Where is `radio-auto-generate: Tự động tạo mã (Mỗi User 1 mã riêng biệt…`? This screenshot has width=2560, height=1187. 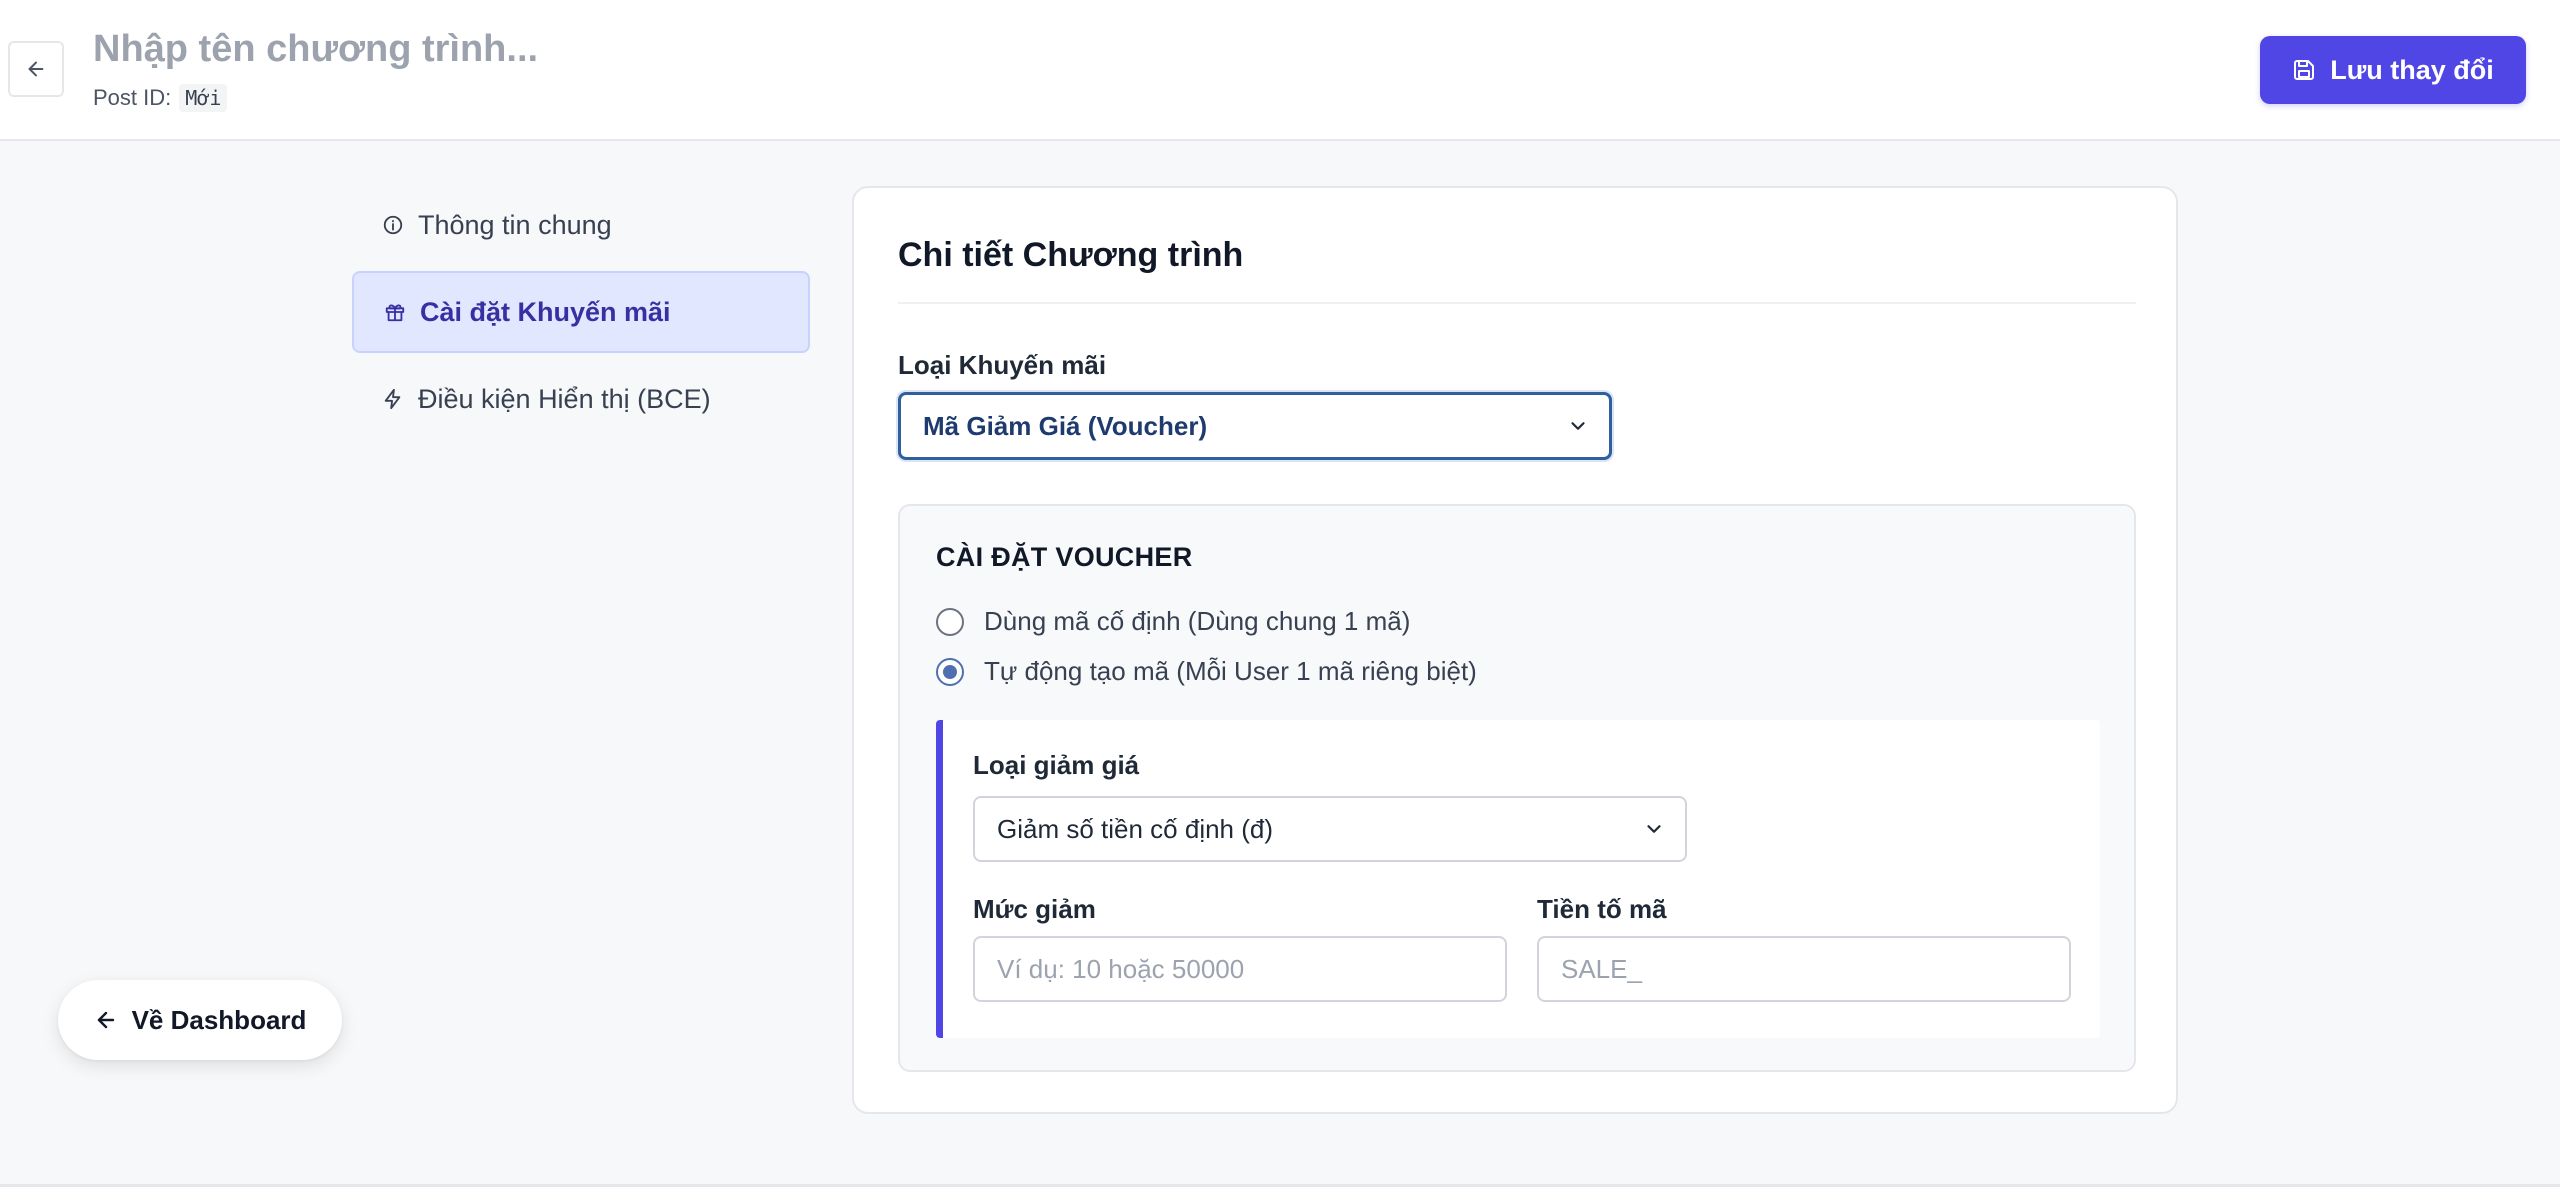
radio-auto-generate: Tự động tạo mã (Mỗi User 1 mã riêng biệt… is located at coordinates (1206, 671).